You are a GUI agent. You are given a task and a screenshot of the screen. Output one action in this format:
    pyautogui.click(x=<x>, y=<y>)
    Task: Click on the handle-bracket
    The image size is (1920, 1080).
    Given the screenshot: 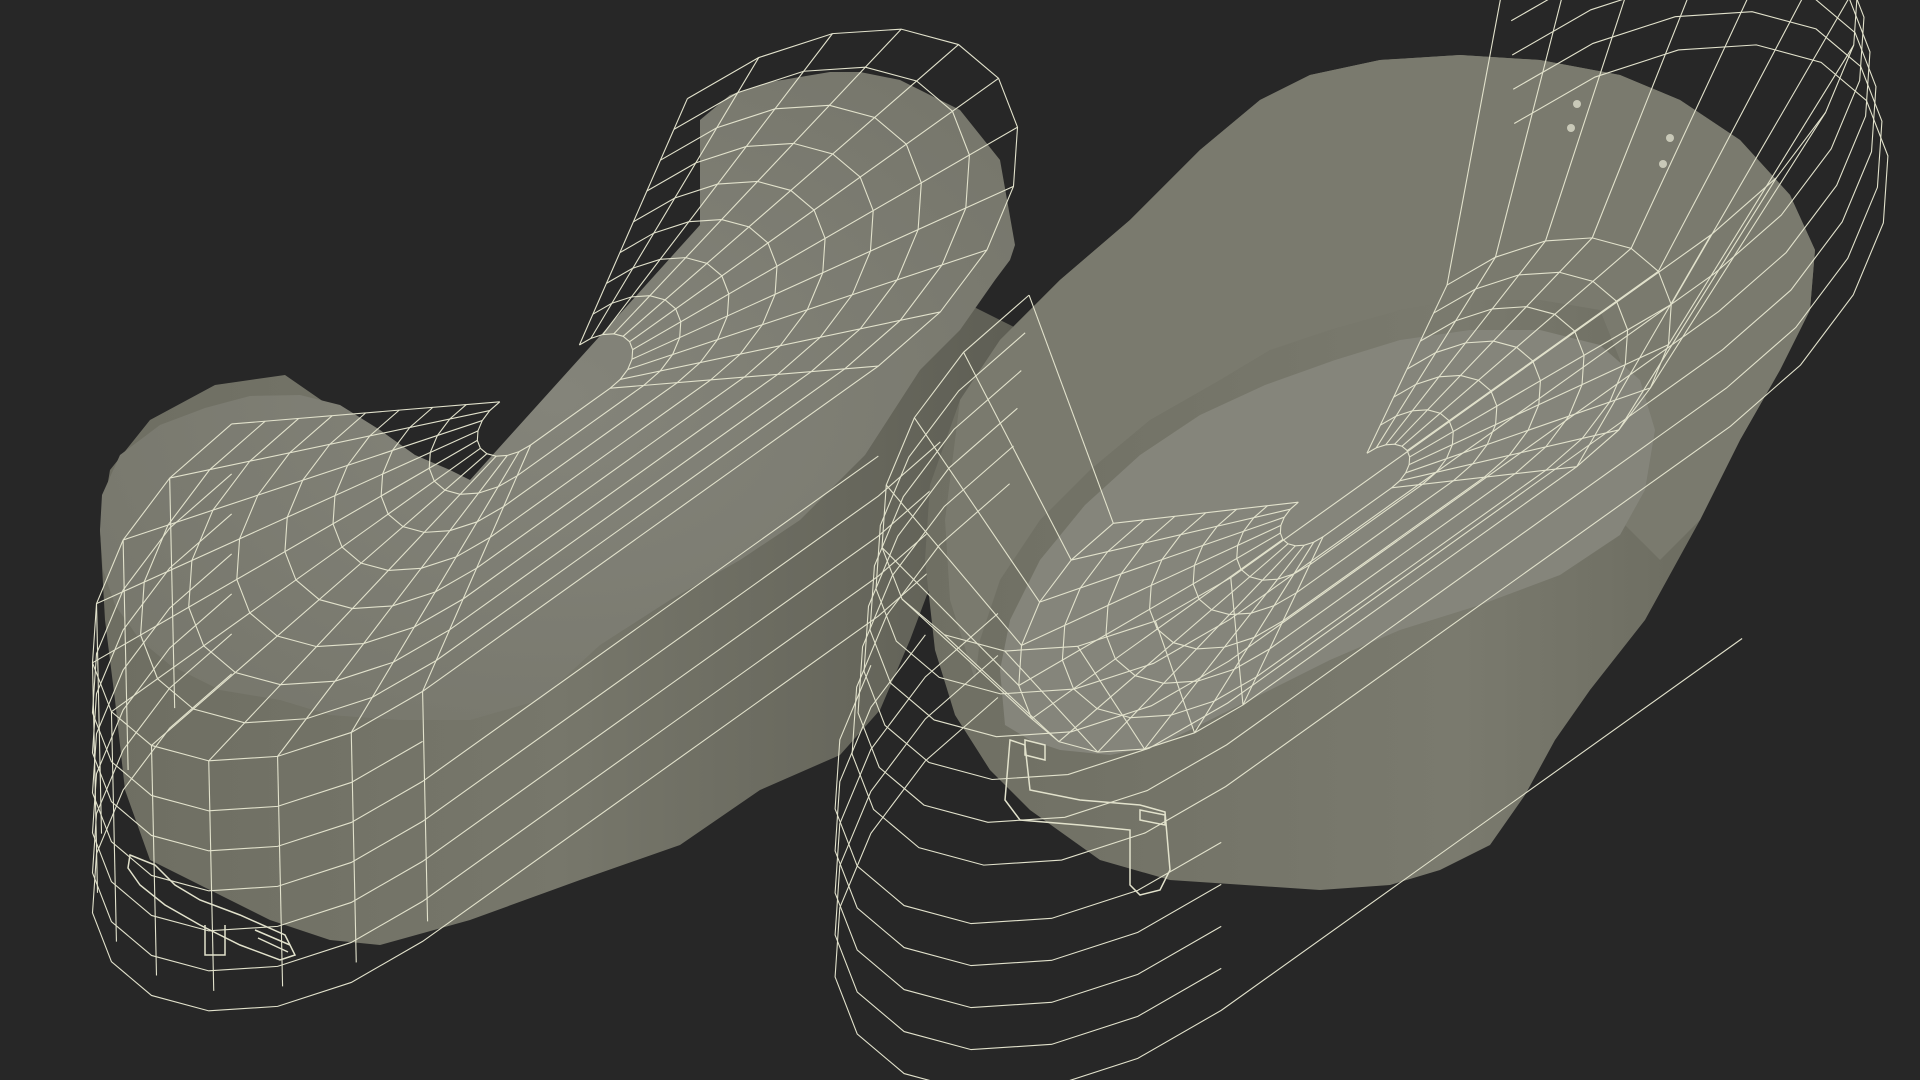 What is the action you would take?
    pyautogui.click(x=247, y=940)
    